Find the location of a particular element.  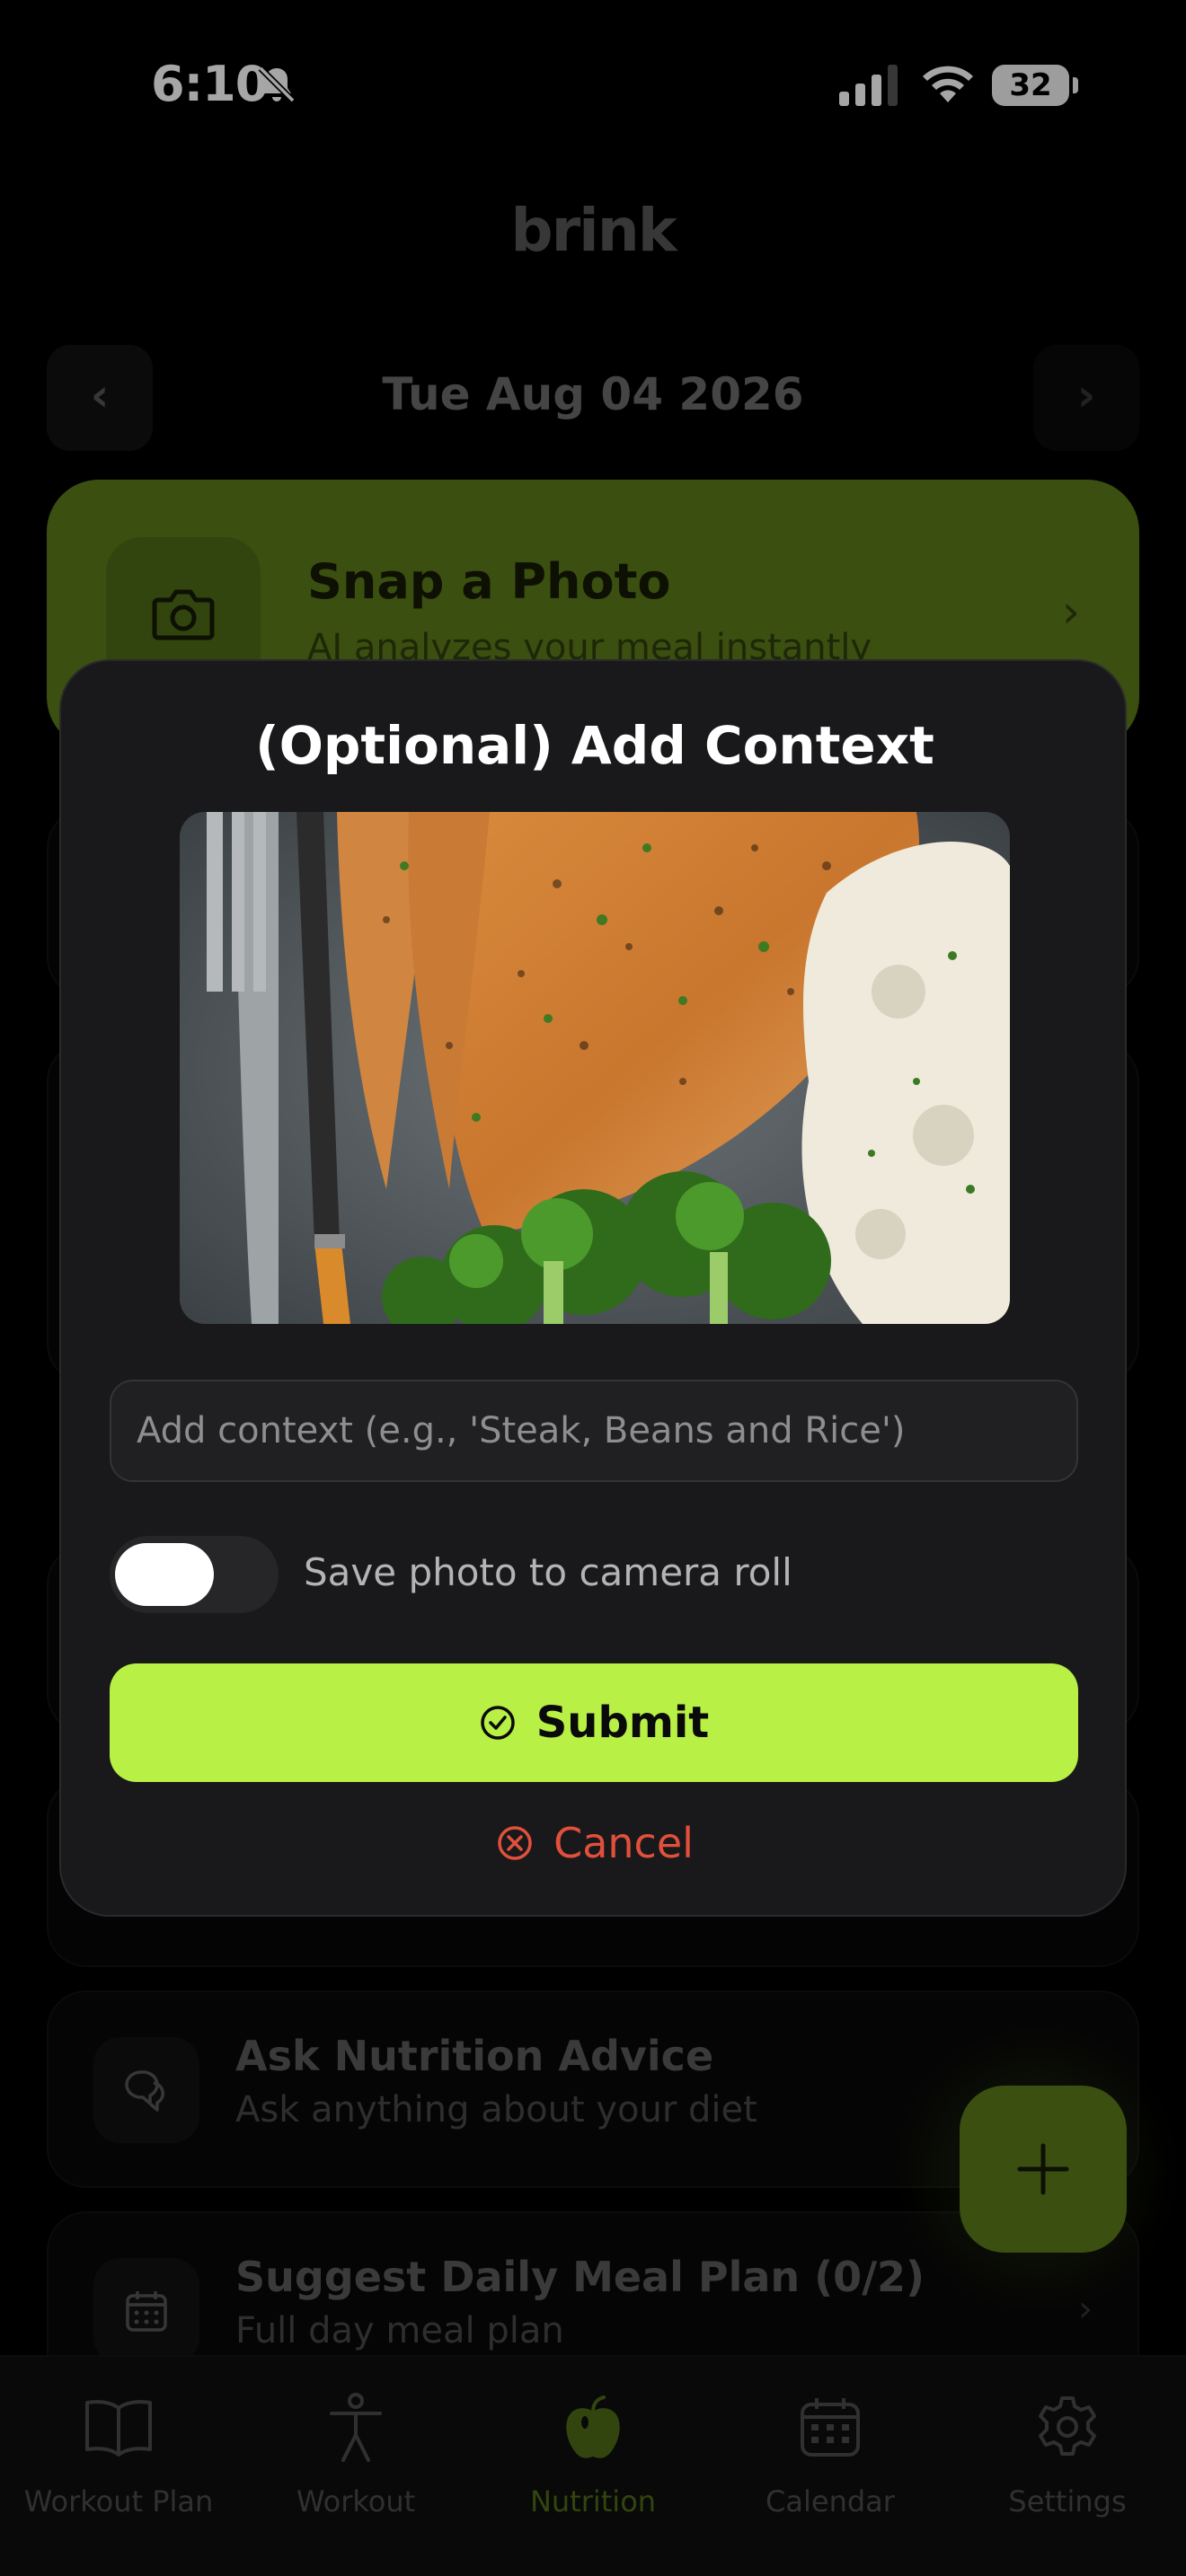

dialog-title: (Optional) Add Context is located at coordinates (594, 745).